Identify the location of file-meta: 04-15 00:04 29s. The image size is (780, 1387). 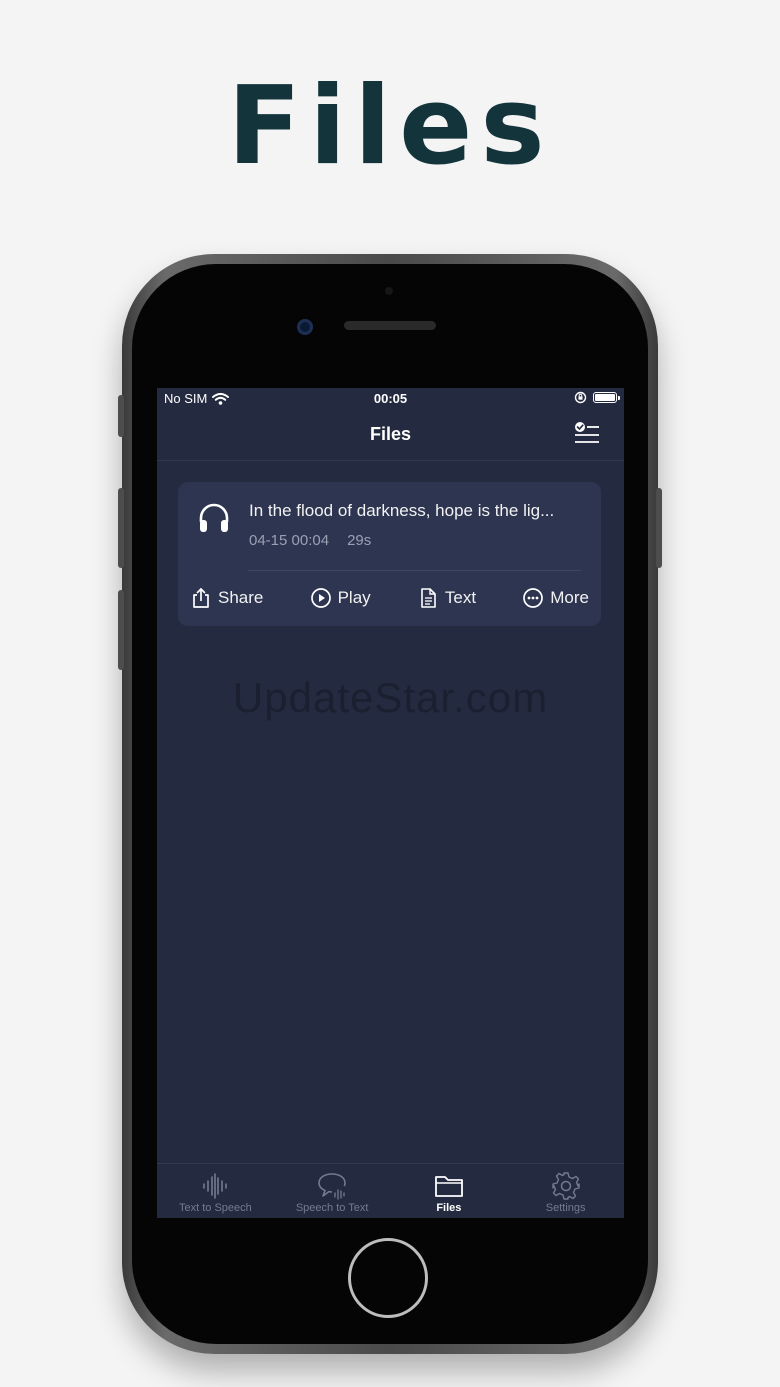
(310, 540).